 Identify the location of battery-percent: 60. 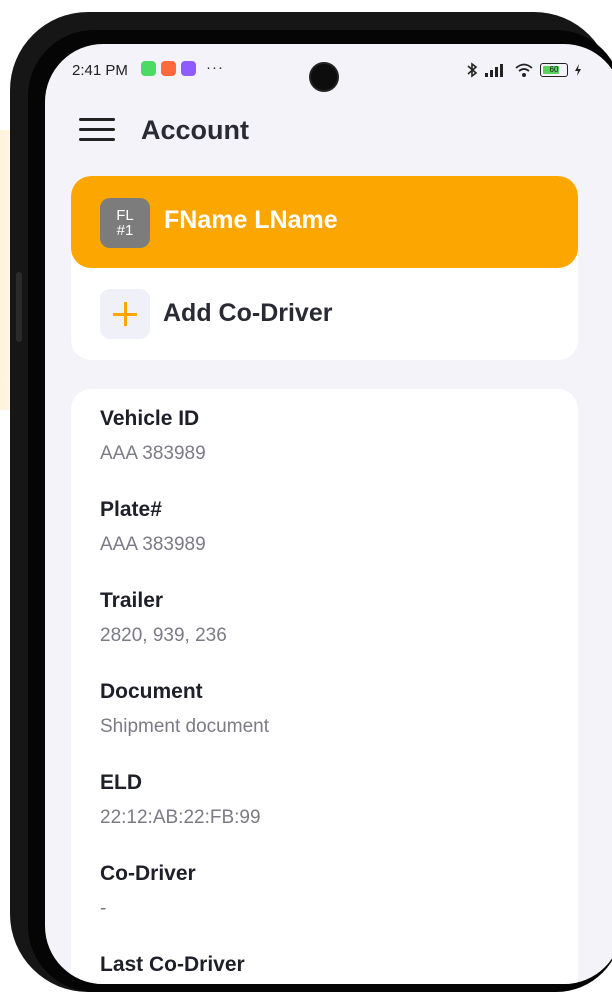
(554, 69).